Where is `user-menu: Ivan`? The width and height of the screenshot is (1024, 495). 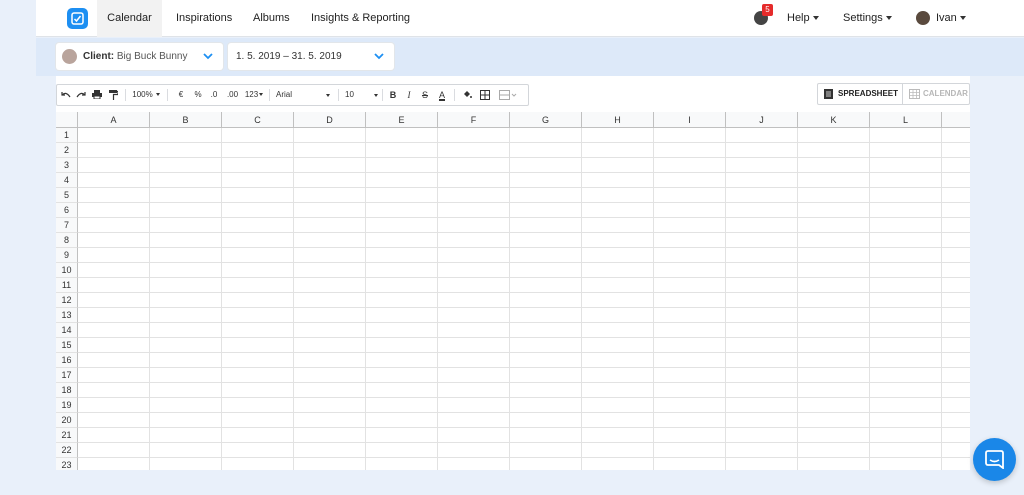 user-menu: Ivan is located at coordinates (951, 18).